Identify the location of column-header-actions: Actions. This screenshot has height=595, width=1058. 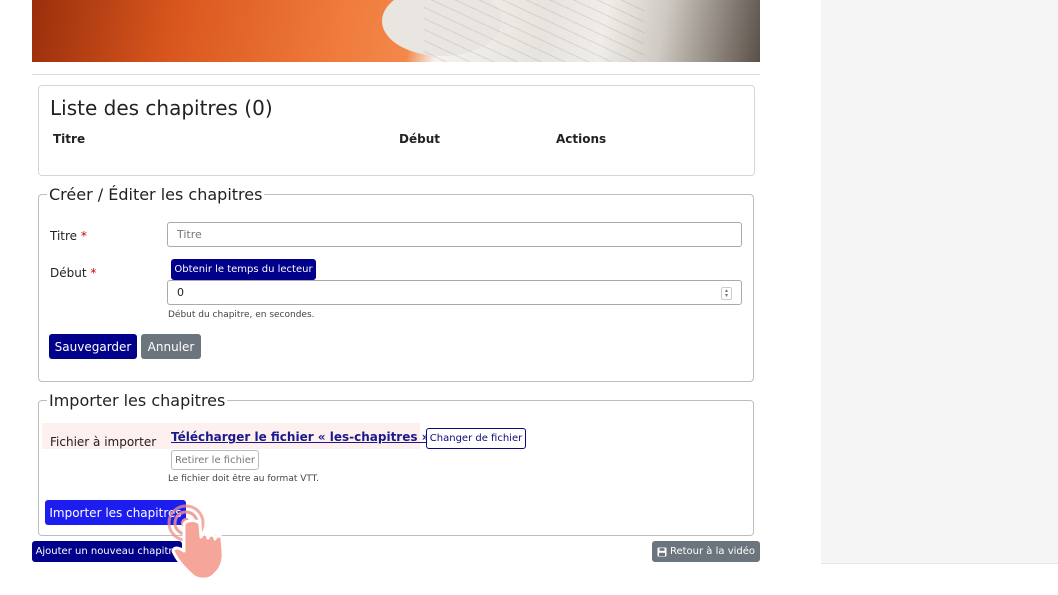
(581, 139).